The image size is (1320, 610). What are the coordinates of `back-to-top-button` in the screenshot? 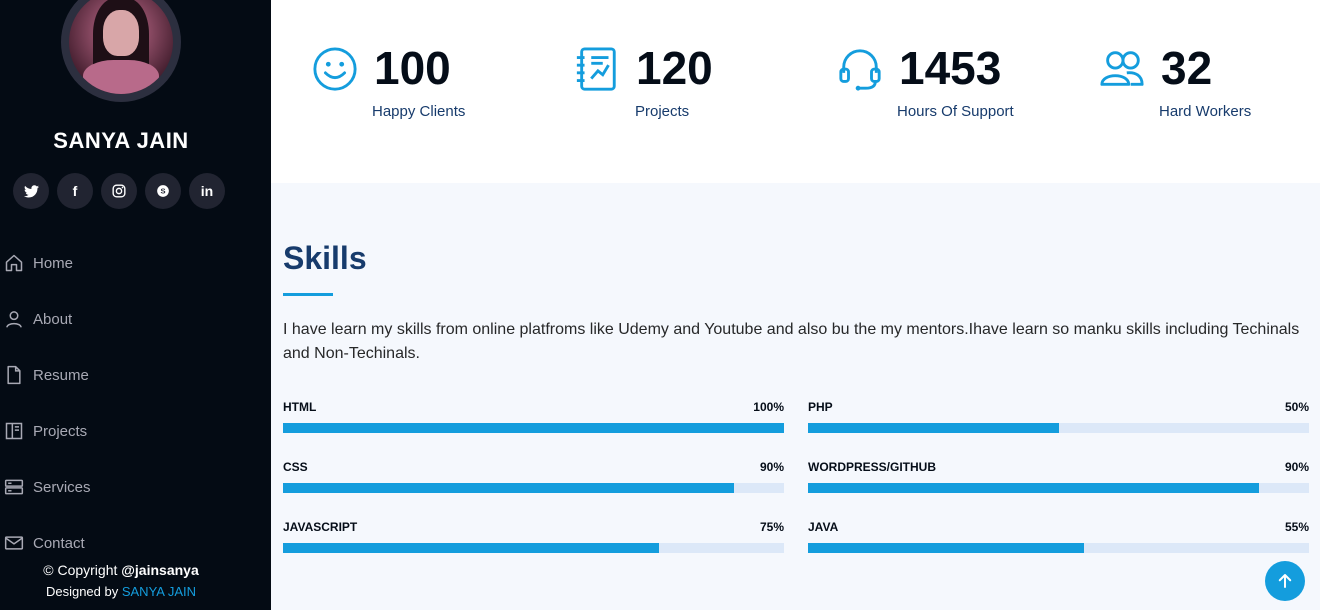 It's located at (1285, 581).